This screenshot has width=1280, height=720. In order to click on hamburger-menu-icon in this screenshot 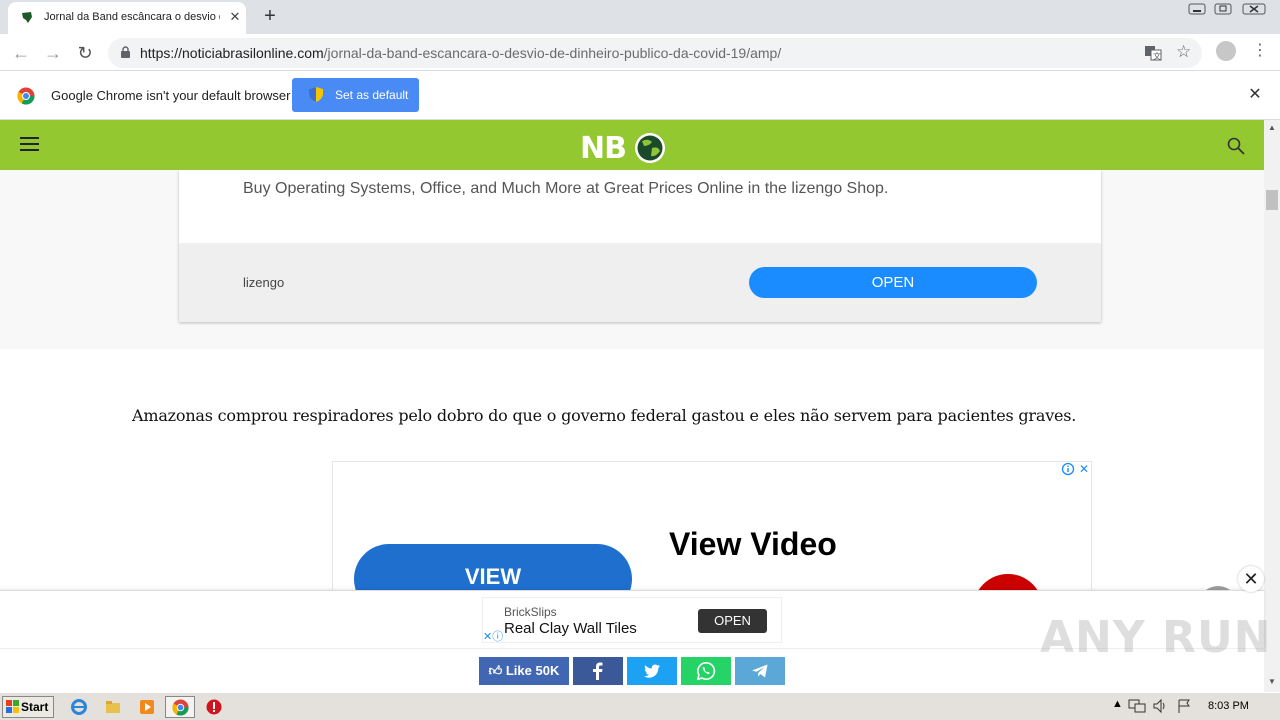, I will do `click(29, 144)`.